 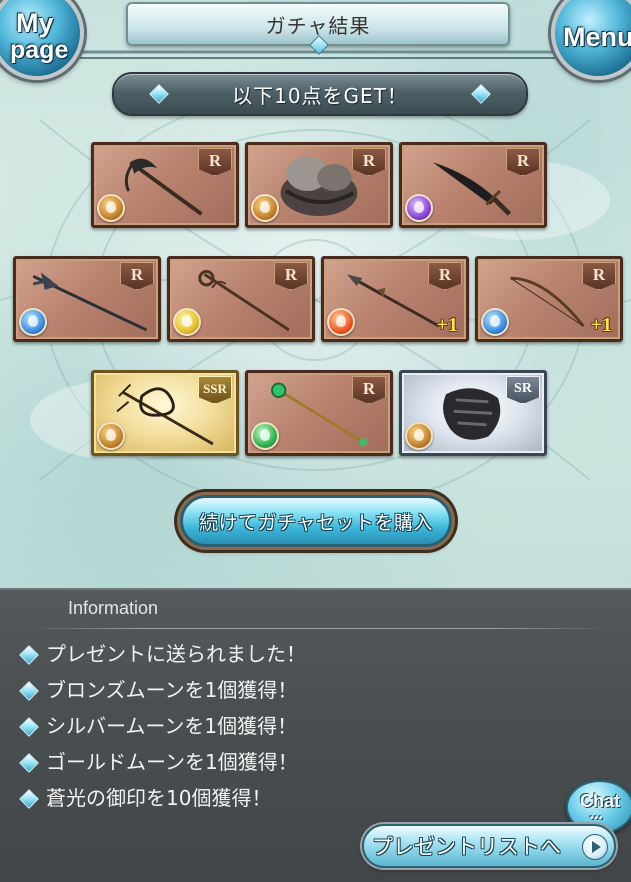 I want to click on menu-label: Menu, so click(x=597, y=37).